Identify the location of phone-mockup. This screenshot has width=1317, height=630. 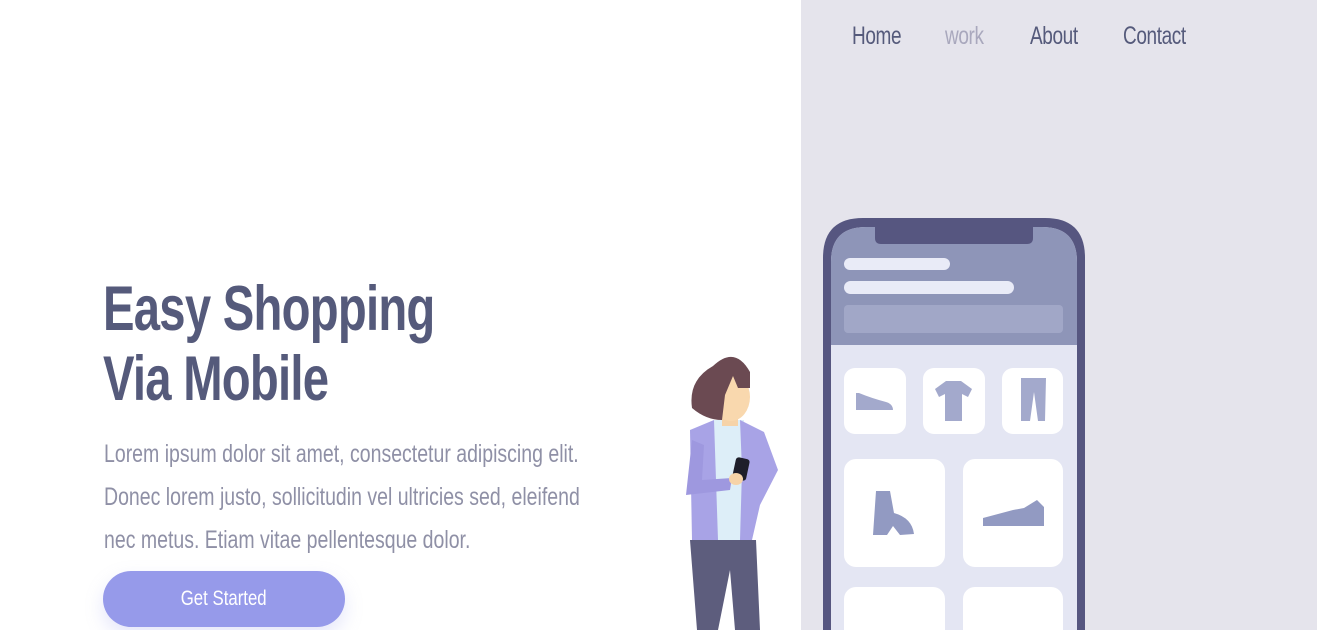
(954, 424).